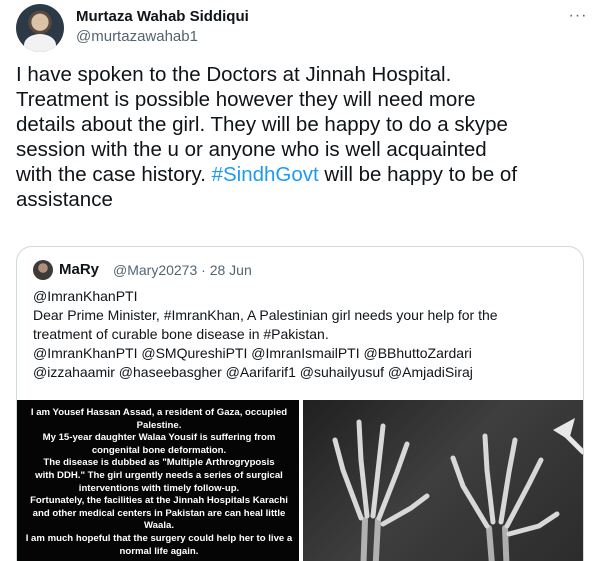 Image resolution: width=609 pixels, height=561 pixels. What do you see at coordinates (578, 16) in the screenshot?
I see `more-options-icon: ···` at bounding box center [578, 16].